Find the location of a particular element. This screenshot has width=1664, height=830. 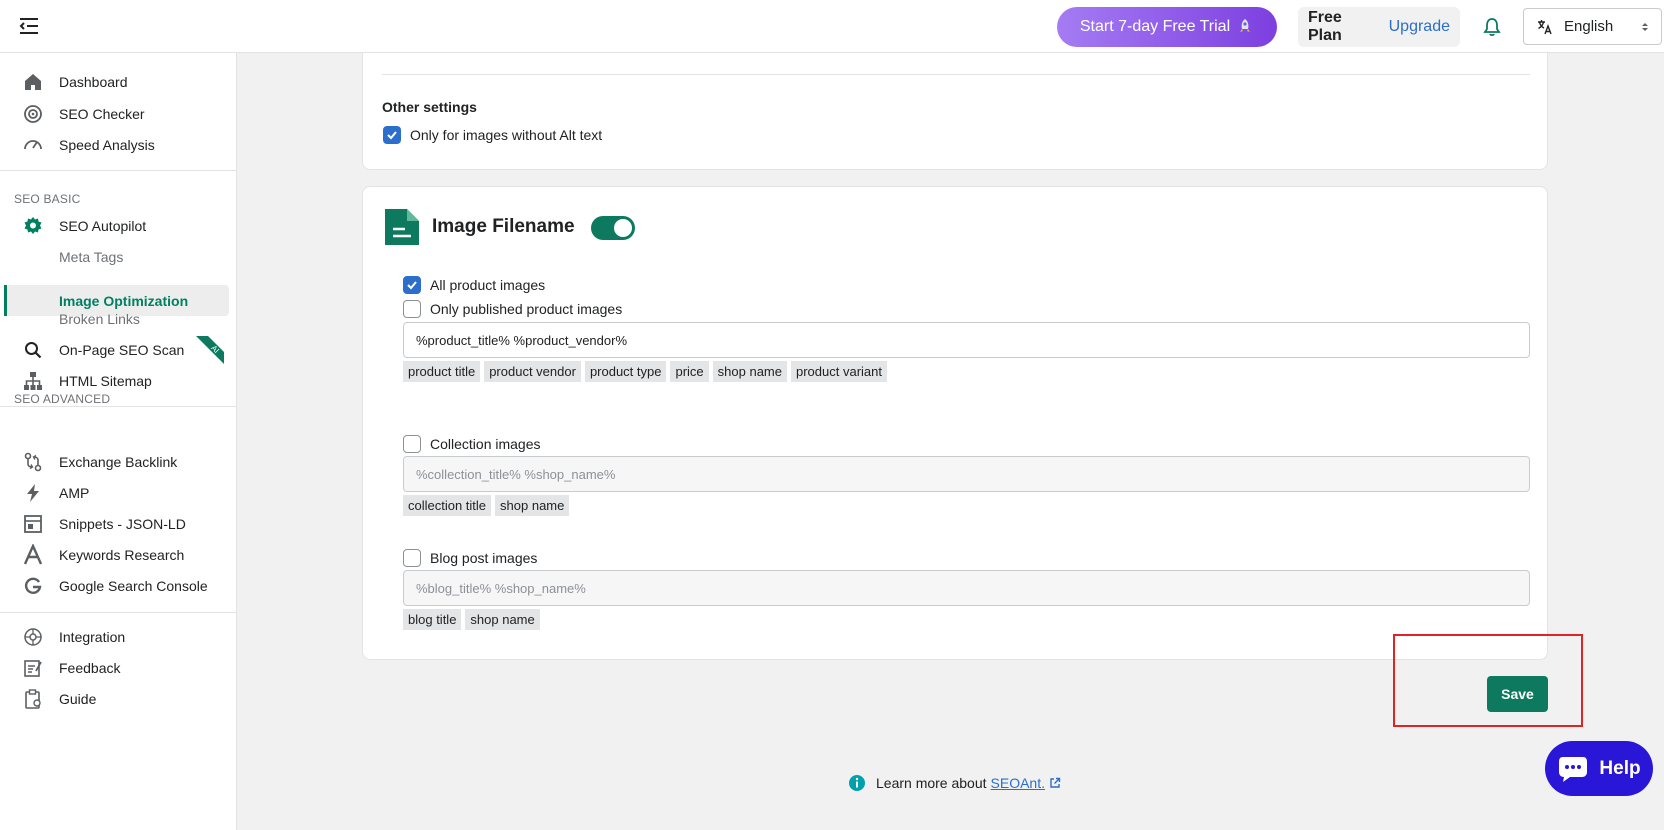

sidebar-item-label: Meta Tags is located at coordinates (91, 257).